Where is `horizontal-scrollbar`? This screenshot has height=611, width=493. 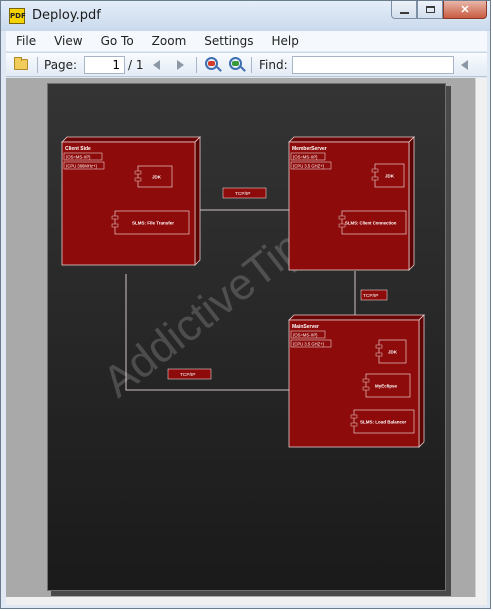
horizontal-scrollbar is located at coordinates (246, 601).